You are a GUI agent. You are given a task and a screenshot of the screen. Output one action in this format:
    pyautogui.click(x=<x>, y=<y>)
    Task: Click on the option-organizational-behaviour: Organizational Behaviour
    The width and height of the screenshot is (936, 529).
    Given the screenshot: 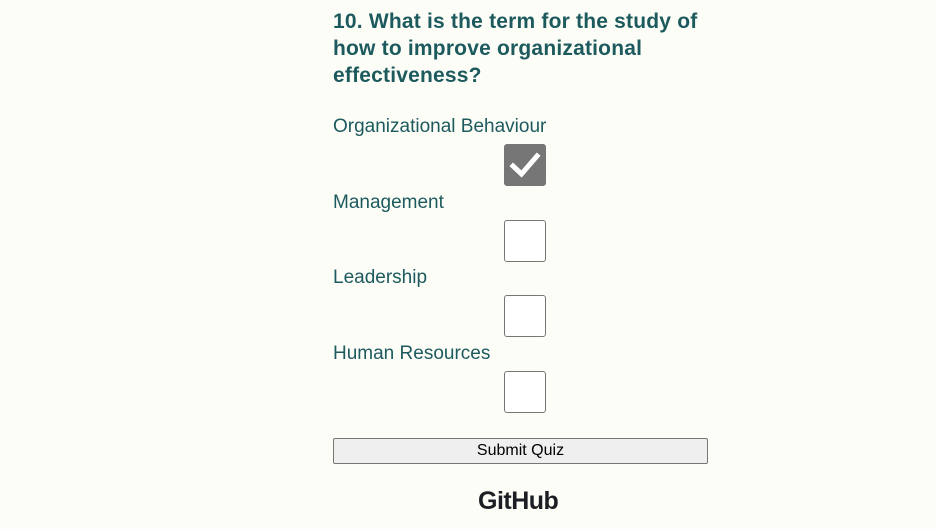 What is the action you would take?
    pyautogui.click(x=523, y=152)
    